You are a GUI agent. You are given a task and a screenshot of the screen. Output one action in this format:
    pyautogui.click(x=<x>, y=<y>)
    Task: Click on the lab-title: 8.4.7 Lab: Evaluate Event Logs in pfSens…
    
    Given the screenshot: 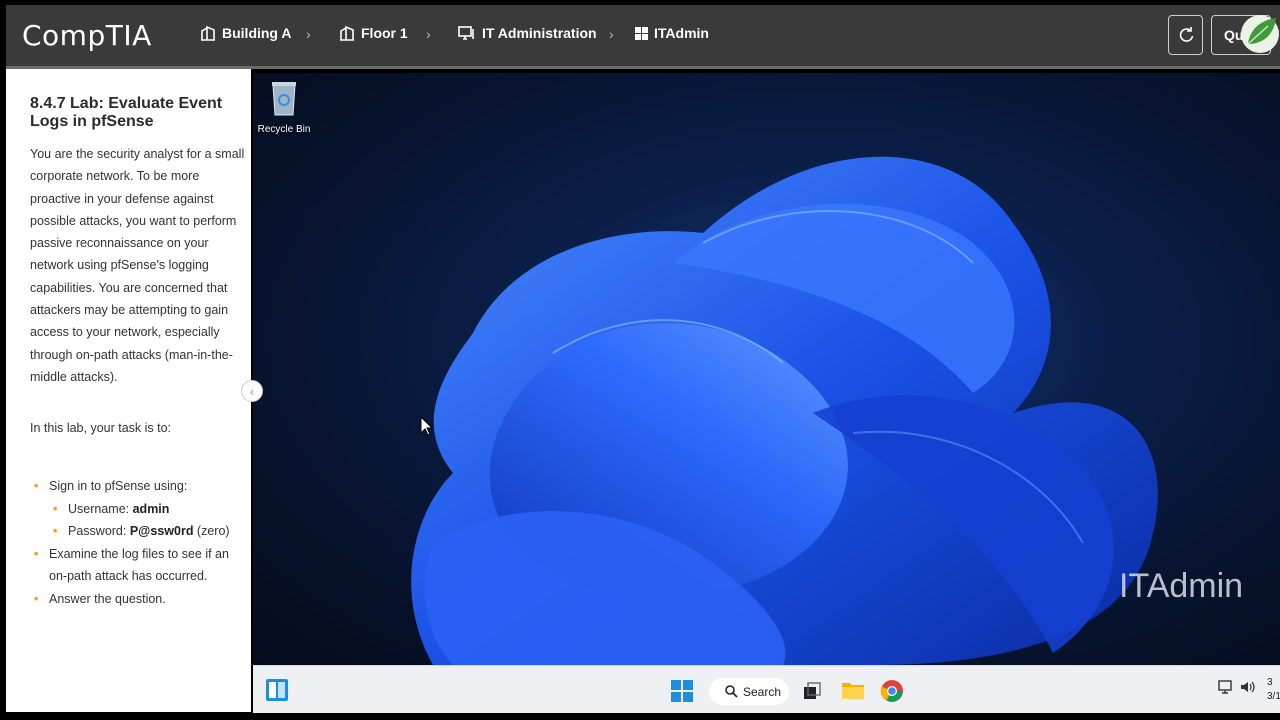 What is the action you would take?
    pyautogui.click(x=126, y=112)
    